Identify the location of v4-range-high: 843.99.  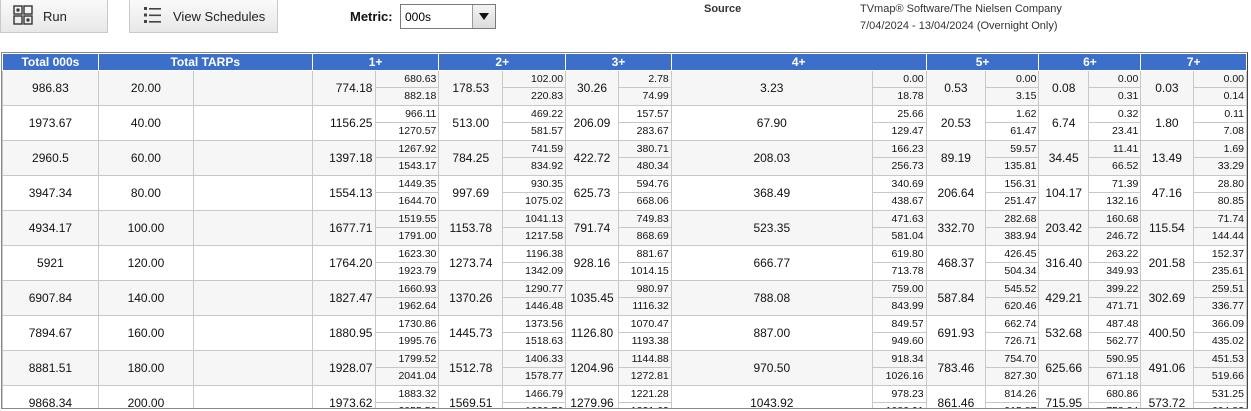
(907, 306).